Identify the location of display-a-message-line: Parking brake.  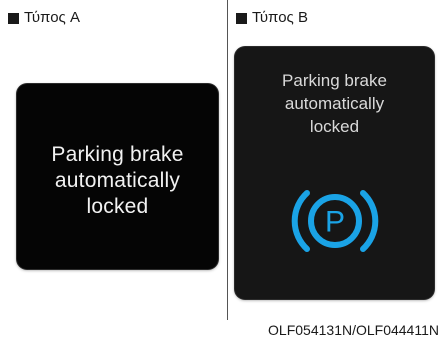
(117, 154).